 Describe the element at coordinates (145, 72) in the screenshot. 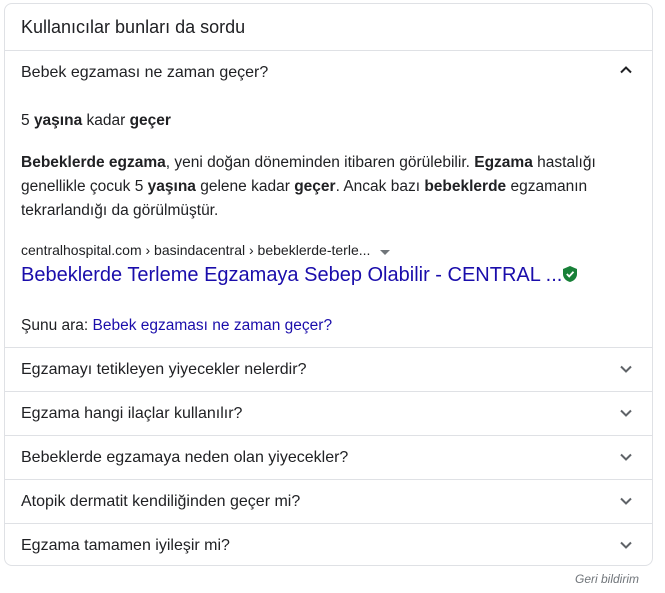

I see `question-text: Bebek egzaması ne zaman geçer?` at that location.